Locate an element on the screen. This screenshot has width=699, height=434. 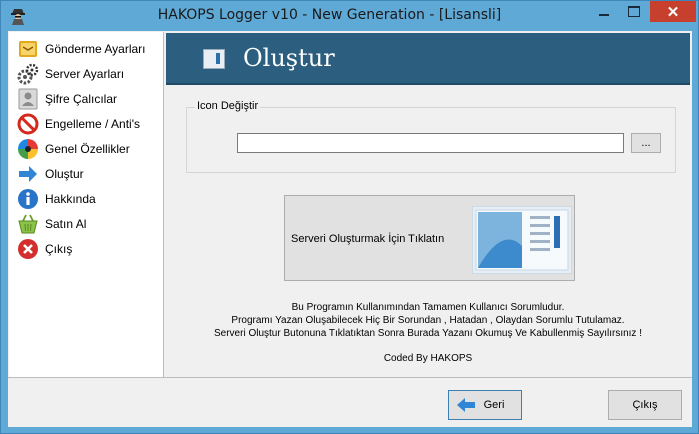
color-wheel-icon is located at coordinates (28, 149).